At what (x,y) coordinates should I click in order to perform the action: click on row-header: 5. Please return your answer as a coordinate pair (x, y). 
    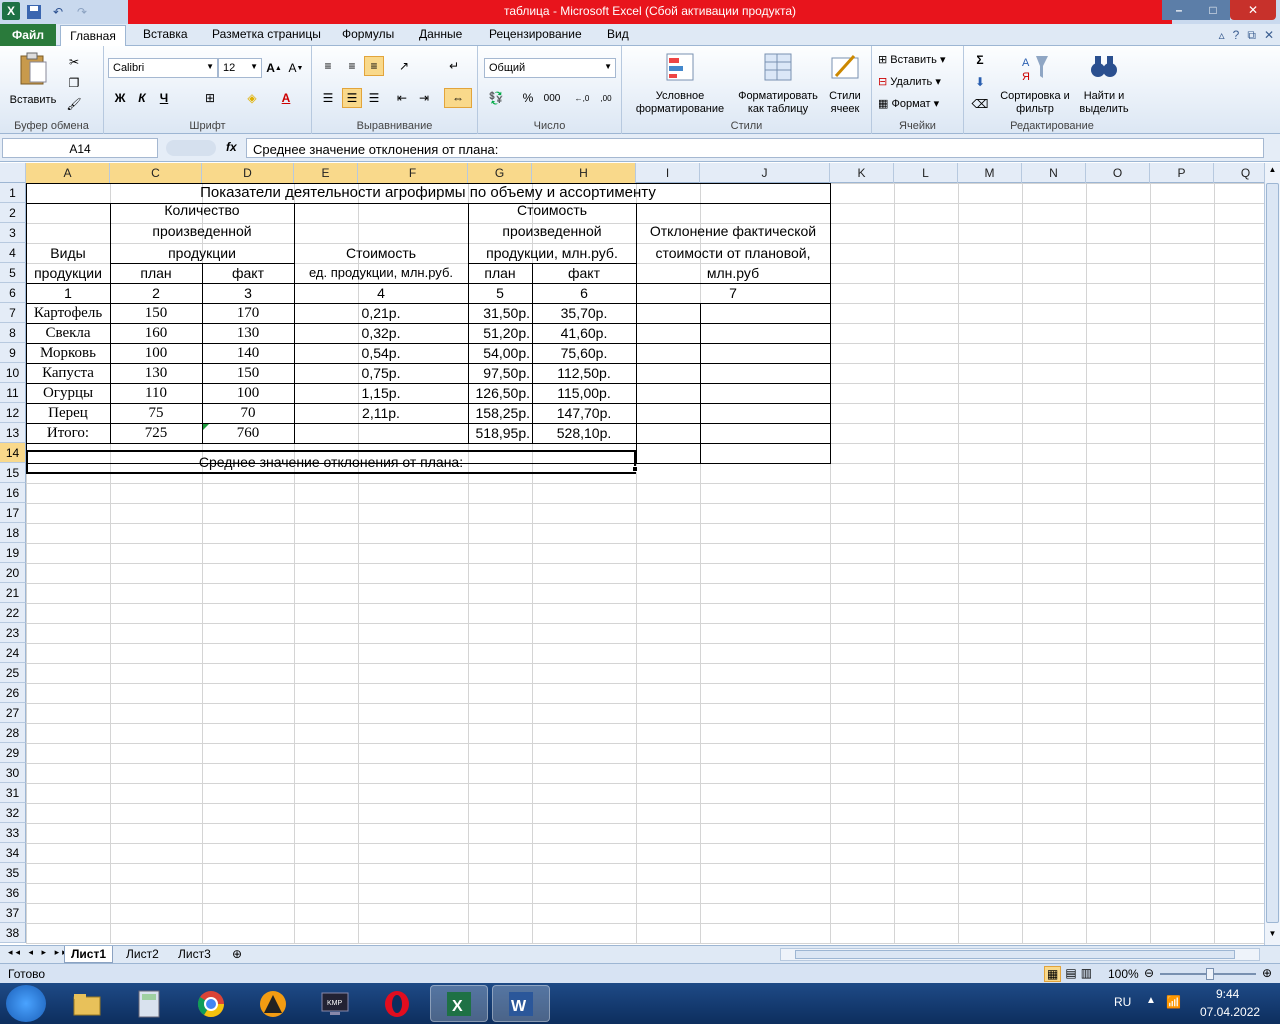
    Looking at the image, I should click on (13, 273).